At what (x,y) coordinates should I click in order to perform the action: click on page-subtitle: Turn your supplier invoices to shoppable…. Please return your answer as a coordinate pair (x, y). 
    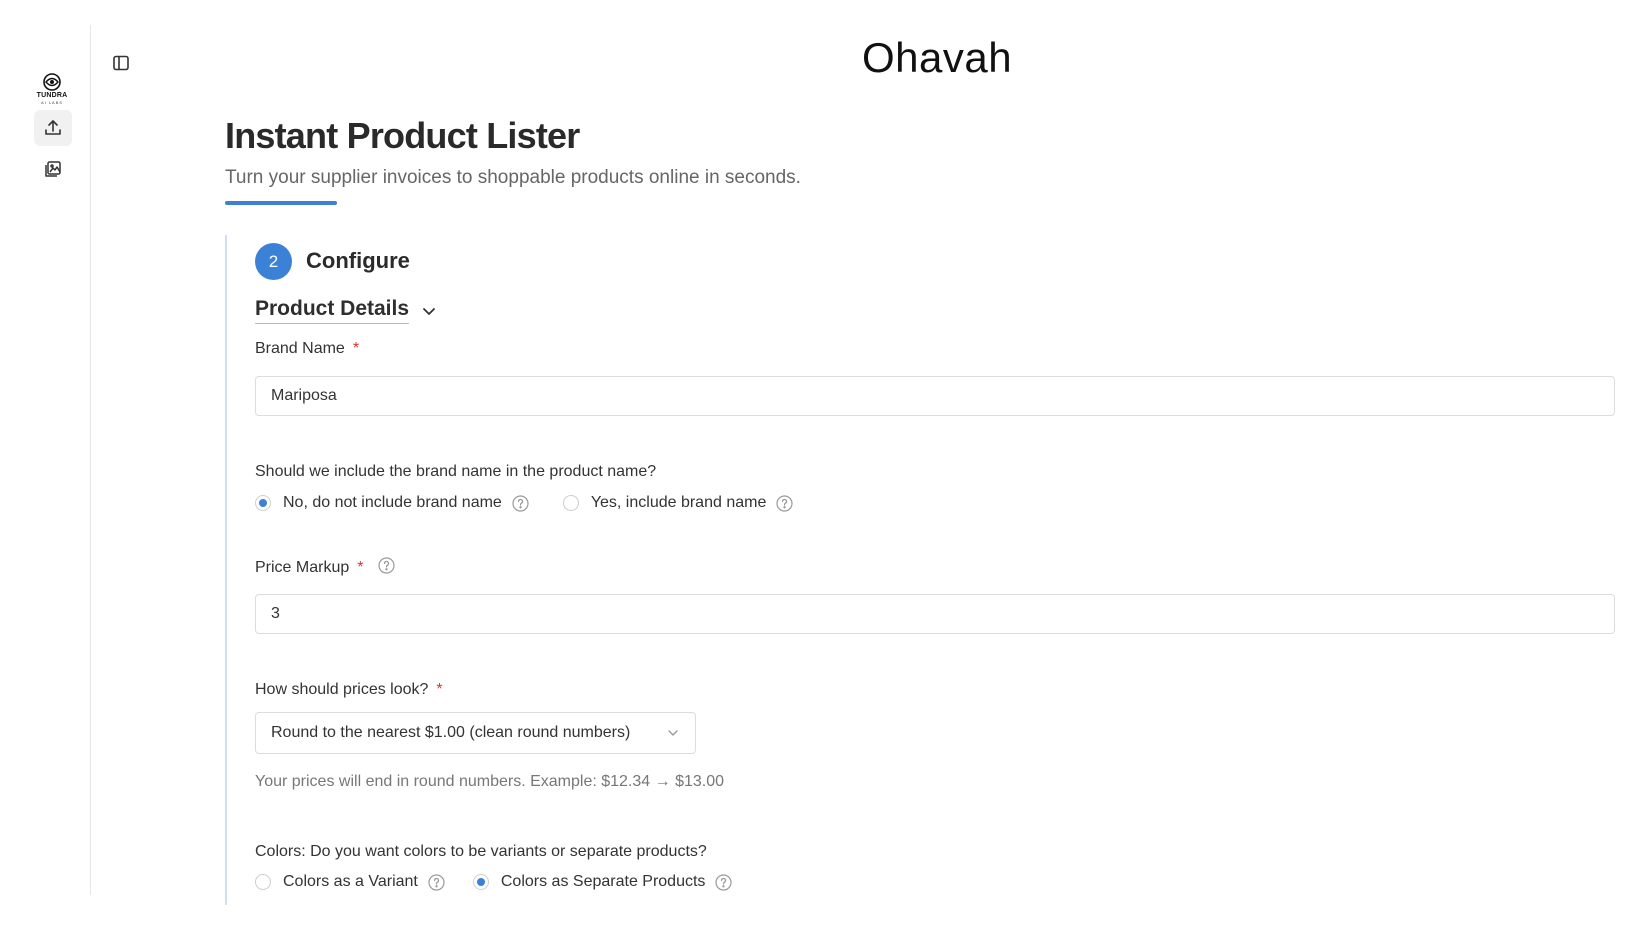
    Looking at the image, I should click on (513, 177).